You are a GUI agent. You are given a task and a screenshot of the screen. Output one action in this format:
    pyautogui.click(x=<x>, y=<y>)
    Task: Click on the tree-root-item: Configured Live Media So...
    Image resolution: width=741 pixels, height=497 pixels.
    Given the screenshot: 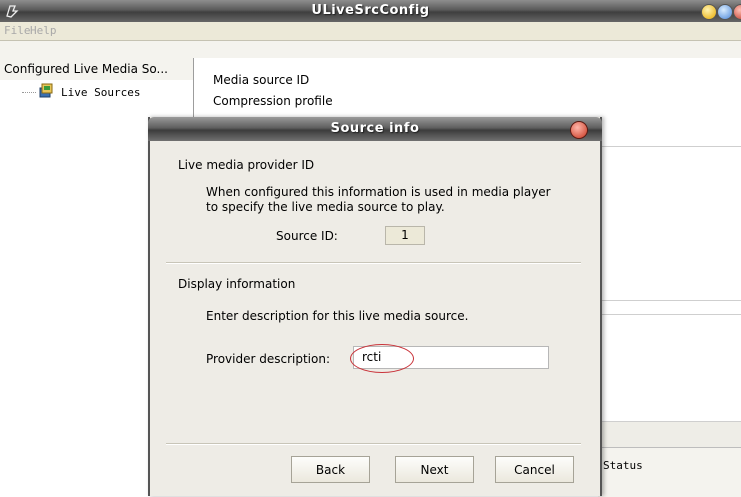 What is the action you would take?
    pyautogui.click(x=97, y=69)
    